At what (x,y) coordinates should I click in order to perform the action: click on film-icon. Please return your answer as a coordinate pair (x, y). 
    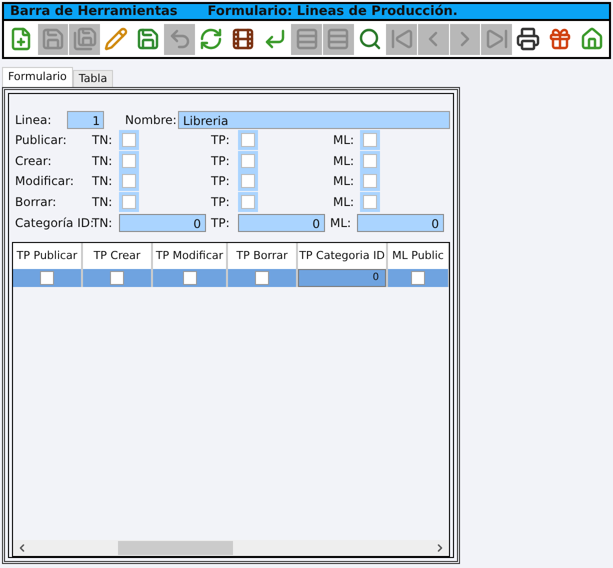
    Looking at the image, I should click on (243, 39).